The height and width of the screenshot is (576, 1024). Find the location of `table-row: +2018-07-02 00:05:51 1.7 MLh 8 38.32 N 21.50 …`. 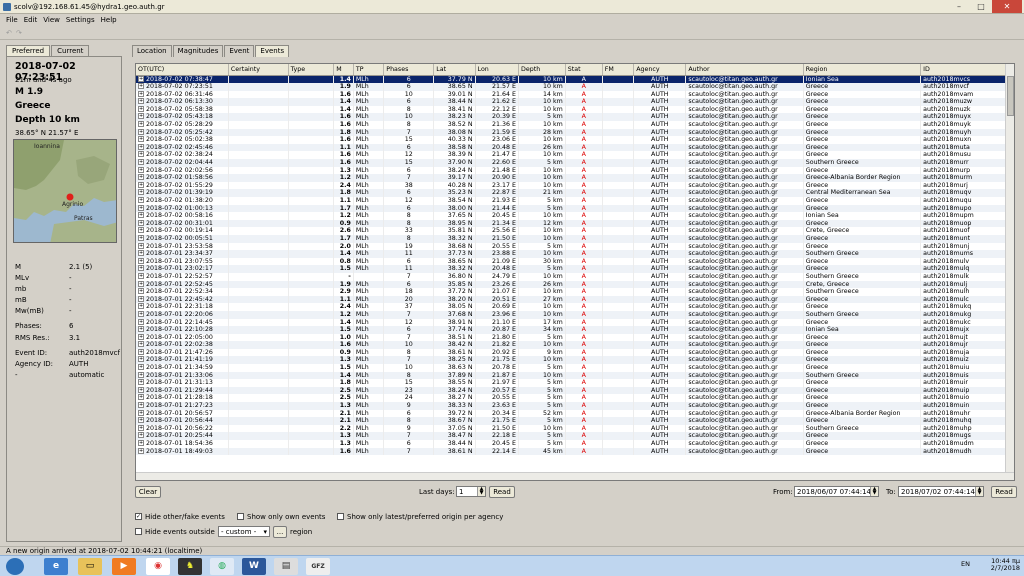

table-row: +2018-07-02 00:05:51 1.7 MLh 8 38.32 N 21.50 … is located at coordinates (571, 238).